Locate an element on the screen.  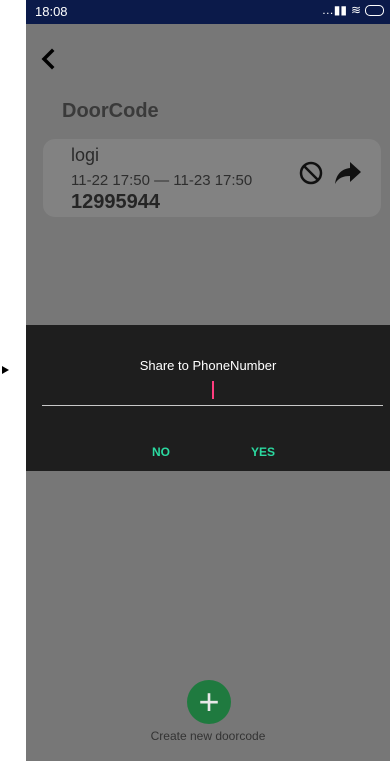
block-icon is located at coordinates (311, 173).